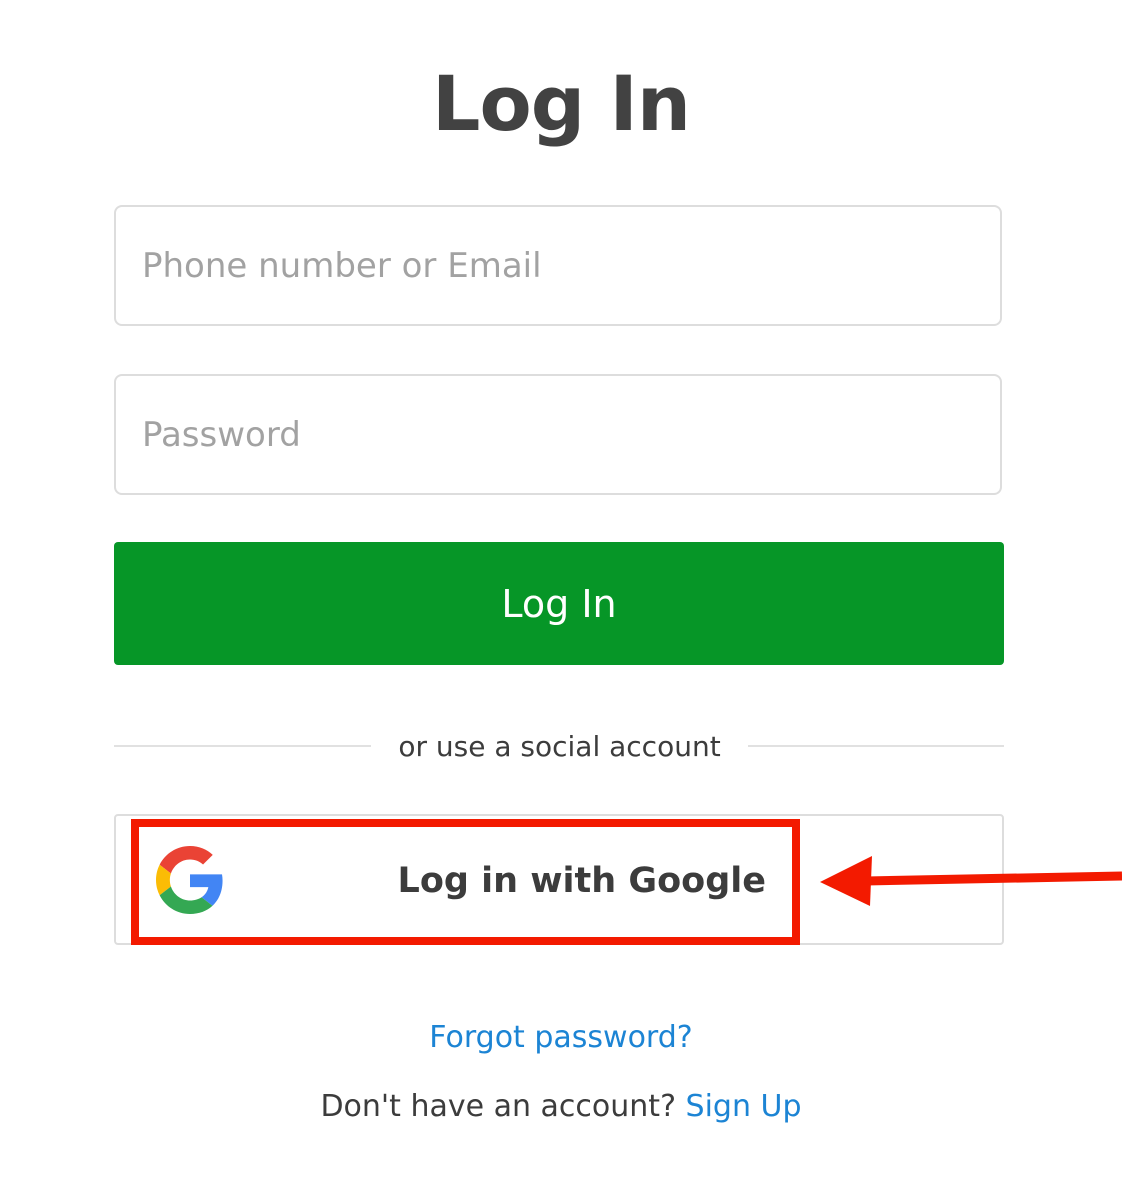 The image size is (1122, 1180). I want to click on login-button: Log In, so click(559, 603).